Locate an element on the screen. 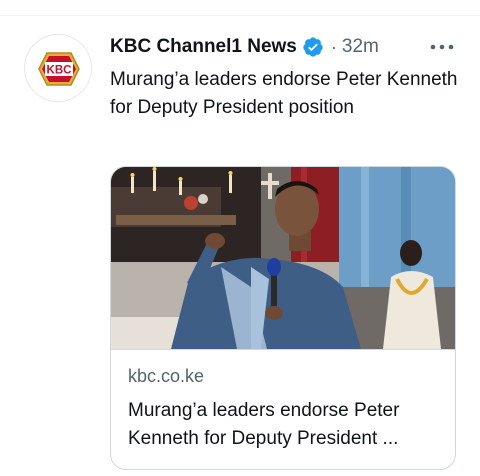 The image size is (480, 476). avatar: KBC is located at coordinates (58, 68).